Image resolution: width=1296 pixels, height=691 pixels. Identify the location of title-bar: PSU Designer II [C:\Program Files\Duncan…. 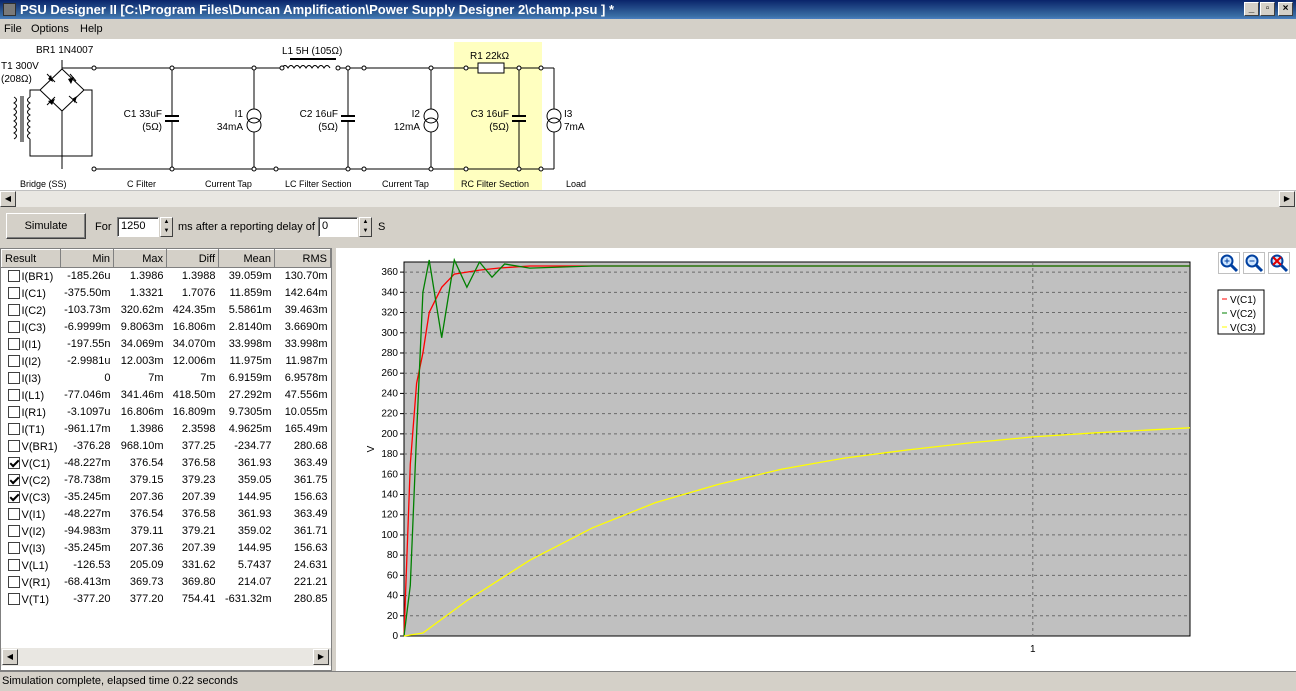
(648, 9).